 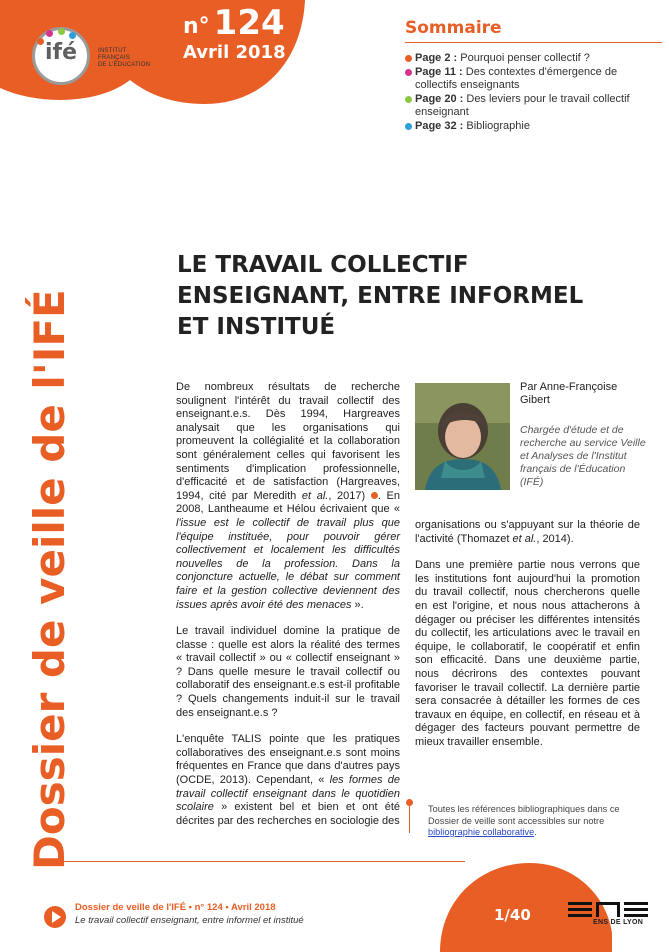 I want to click on vertical-series-title: Dossier de veille de l'IFÉ, so click(x=49, y=579).